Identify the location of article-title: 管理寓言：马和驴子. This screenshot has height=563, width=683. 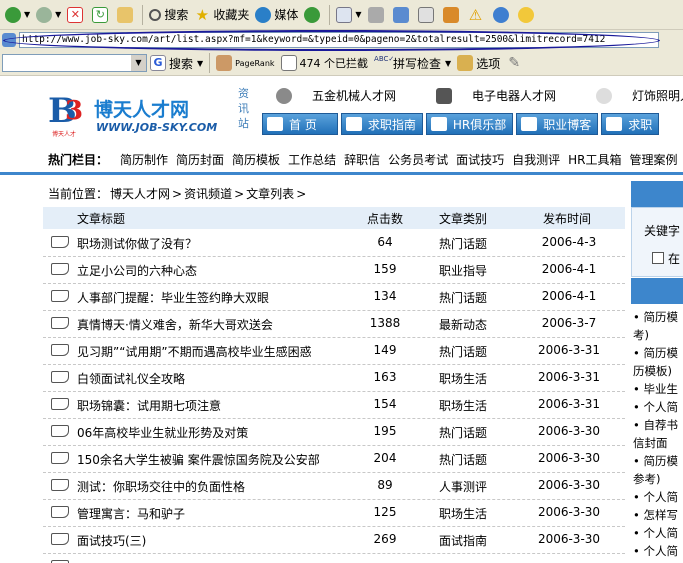
(131, 513).